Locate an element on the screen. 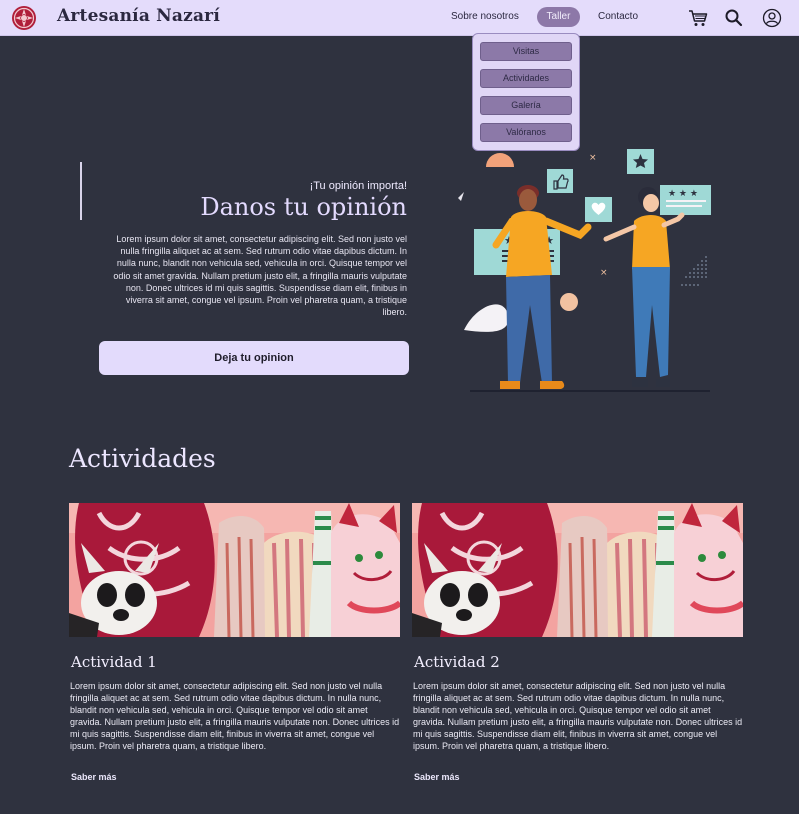 This screenshot has height=814, width=799. activities-title: Actividades is located at coordinates (142, 458).